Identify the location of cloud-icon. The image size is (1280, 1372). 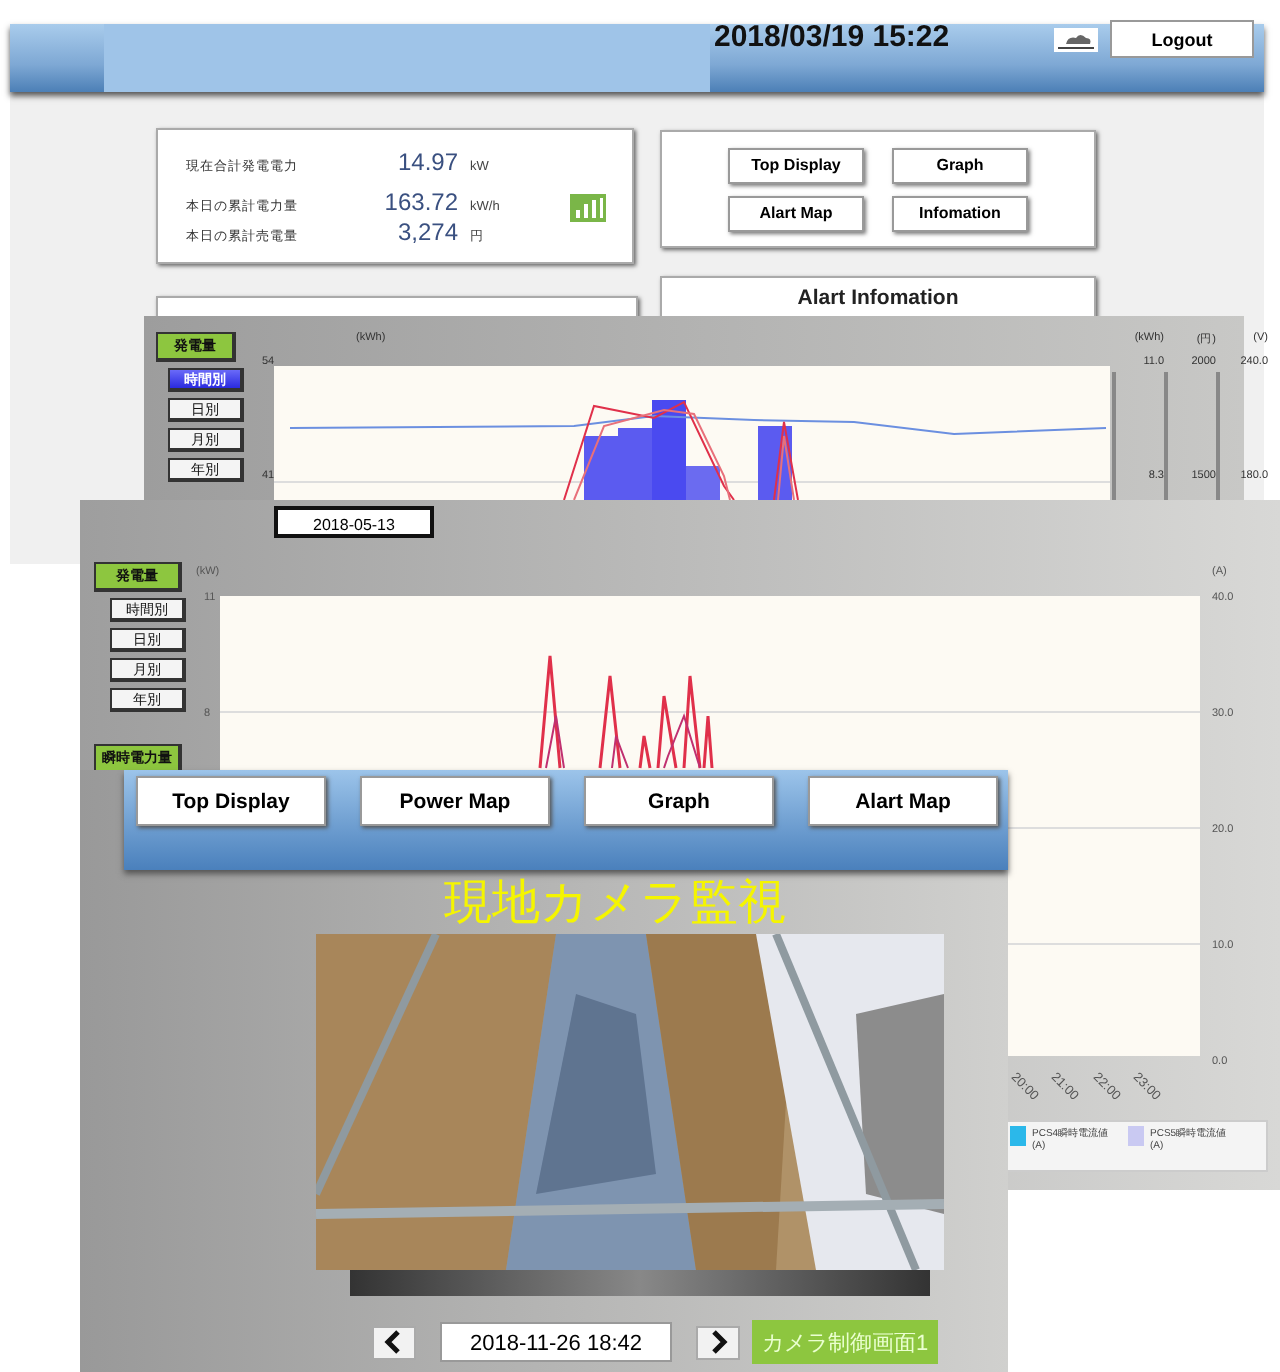
(1076, 40).